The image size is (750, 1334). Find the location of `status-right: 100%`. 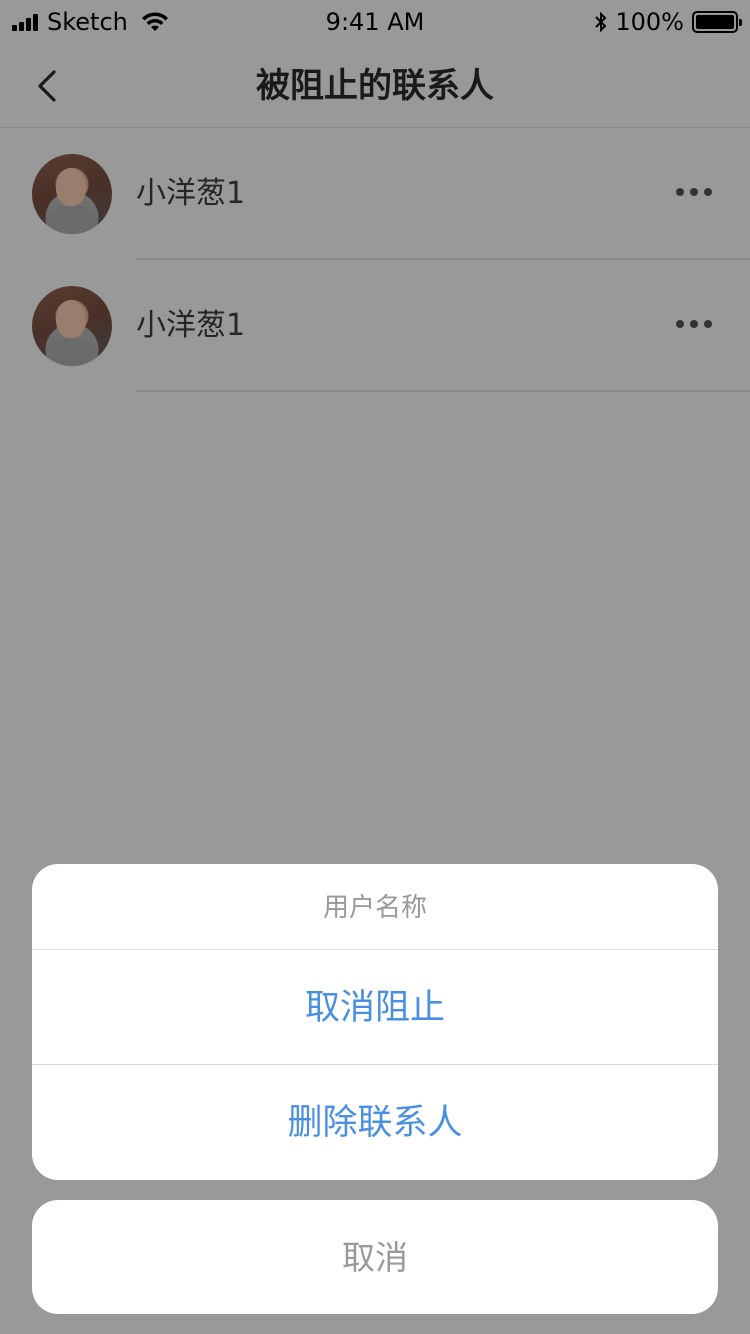

status-right: 100% is located at coordinates (667, 22).